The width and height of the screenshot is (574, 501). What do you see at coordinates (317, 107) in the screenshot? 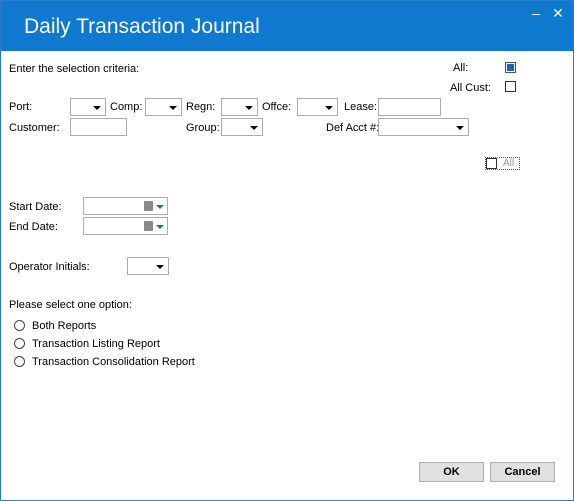
I see `offce-combo` at bounding box center [317, 107].